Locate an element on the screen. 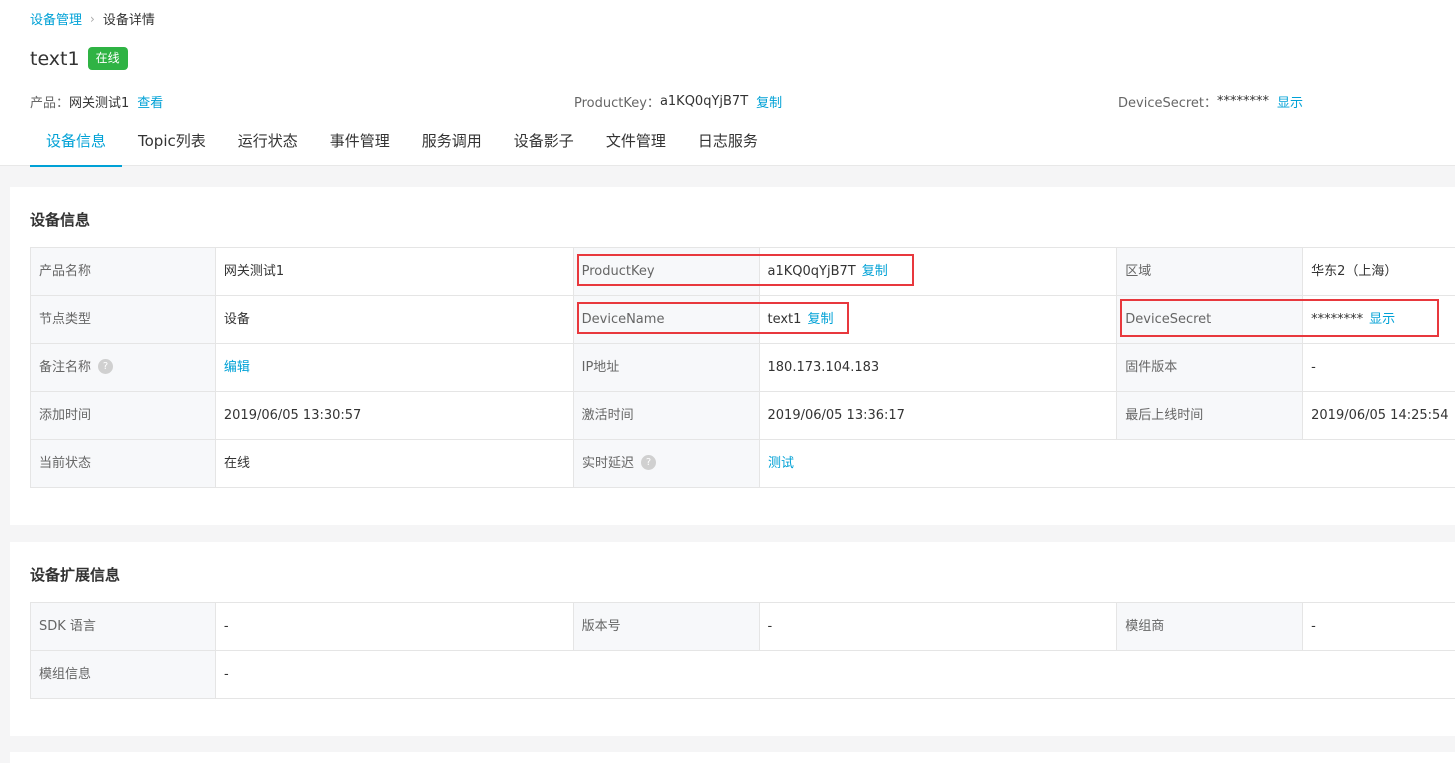  tab-topic-list: Topic列表 is located at coordinates (172, 144).